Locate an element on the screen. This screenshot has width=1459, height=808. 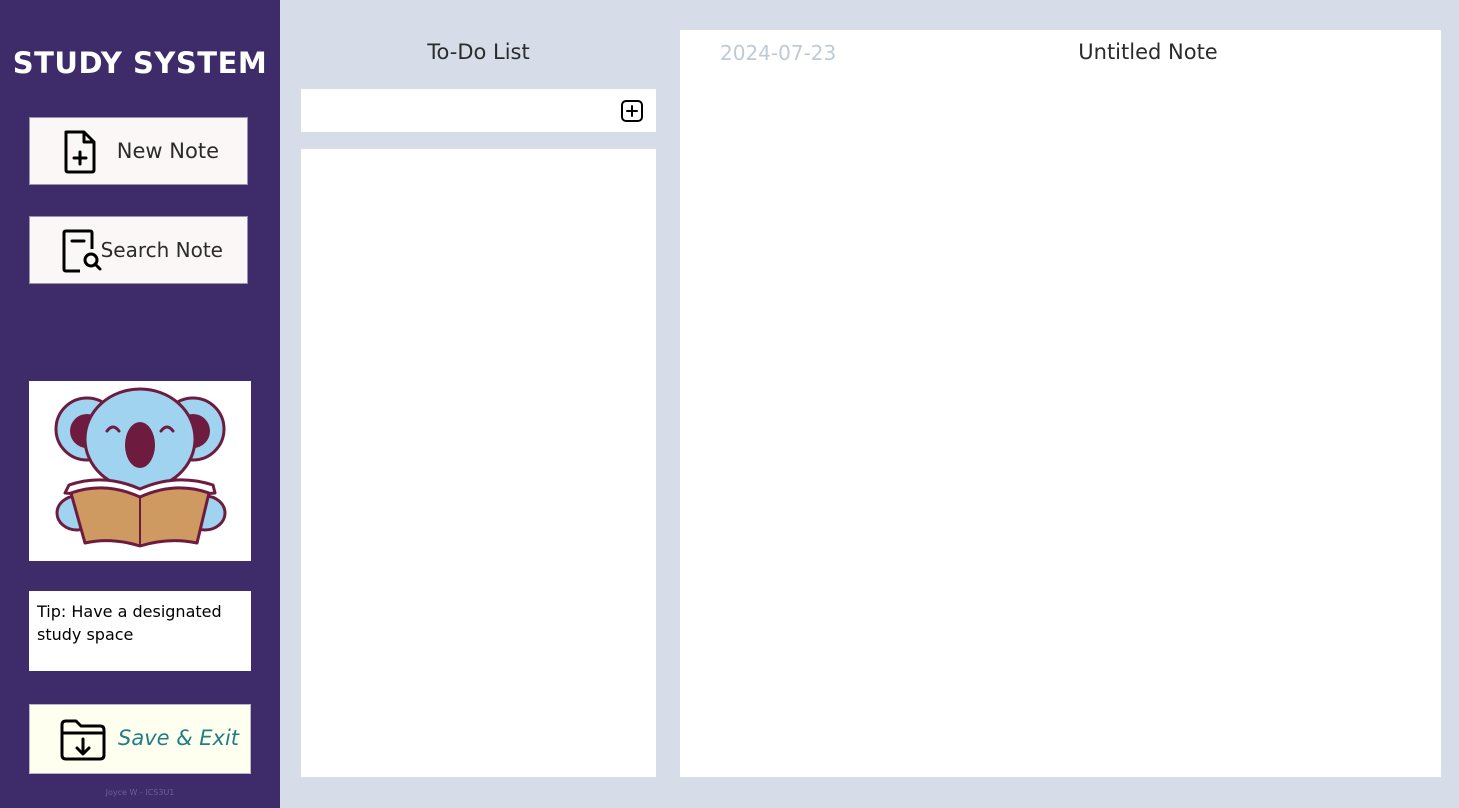
todo-title: To-Do List is located at coordinates (478, 52).